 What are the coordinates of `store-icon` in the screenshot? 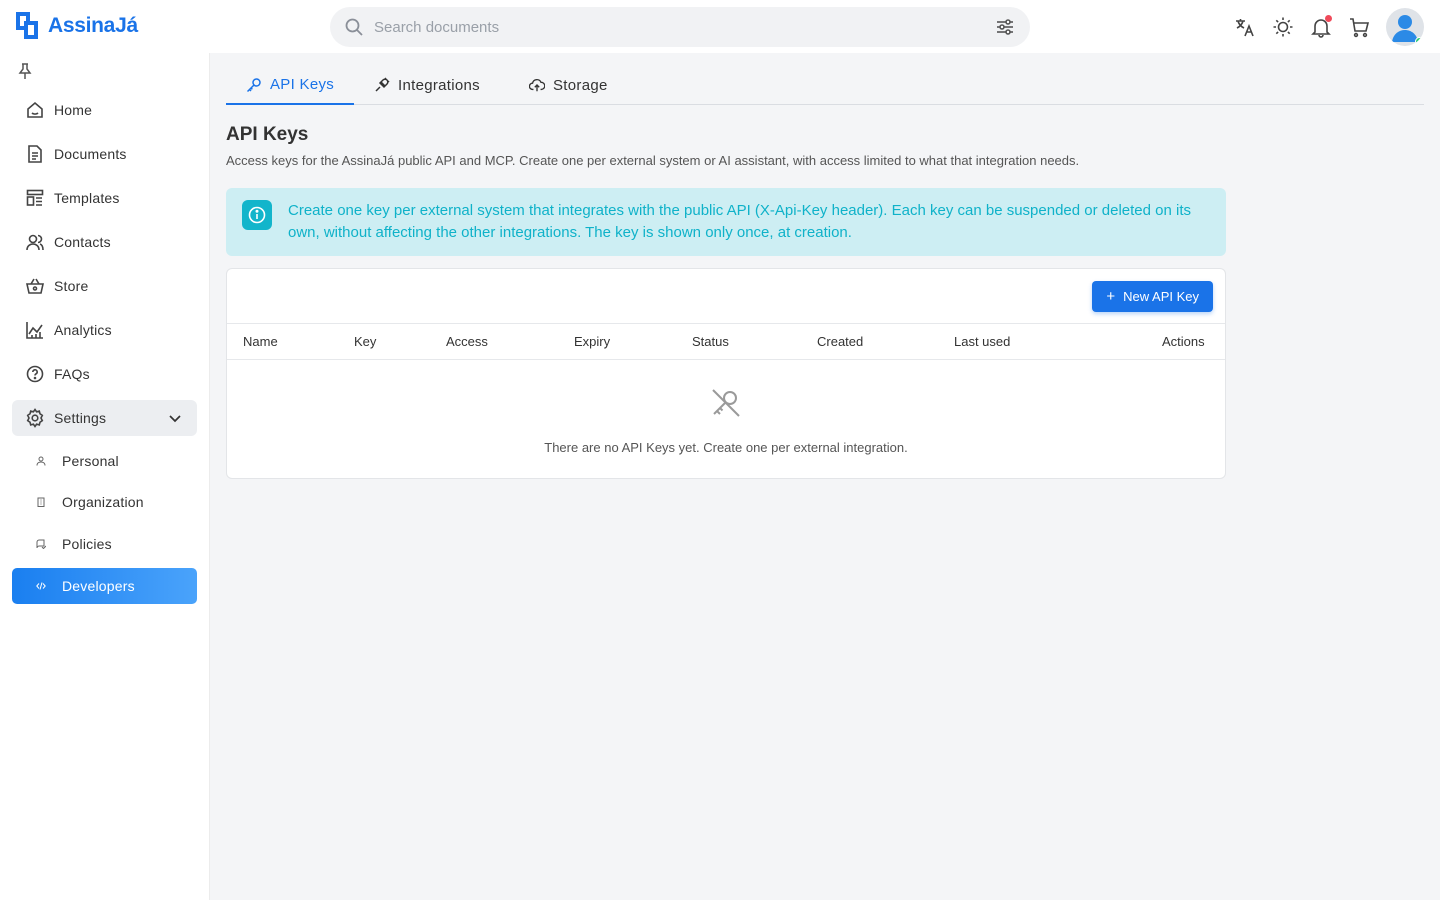 It's located at (35, 286).